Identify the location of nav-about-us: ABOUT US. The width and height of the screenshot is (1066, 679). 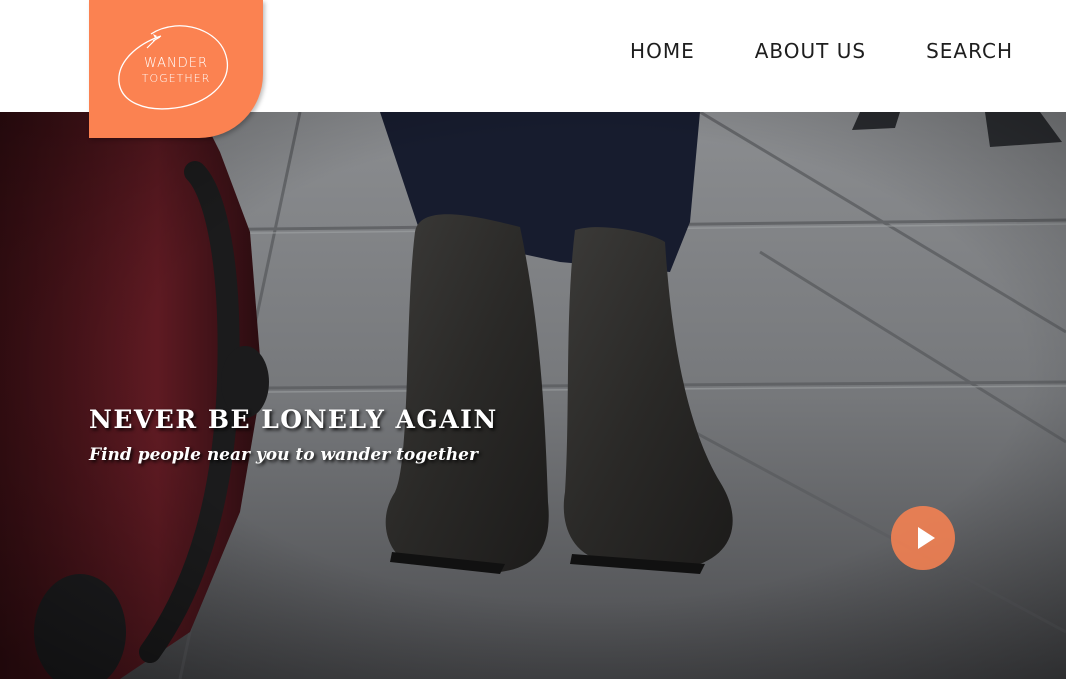
(810, 51).